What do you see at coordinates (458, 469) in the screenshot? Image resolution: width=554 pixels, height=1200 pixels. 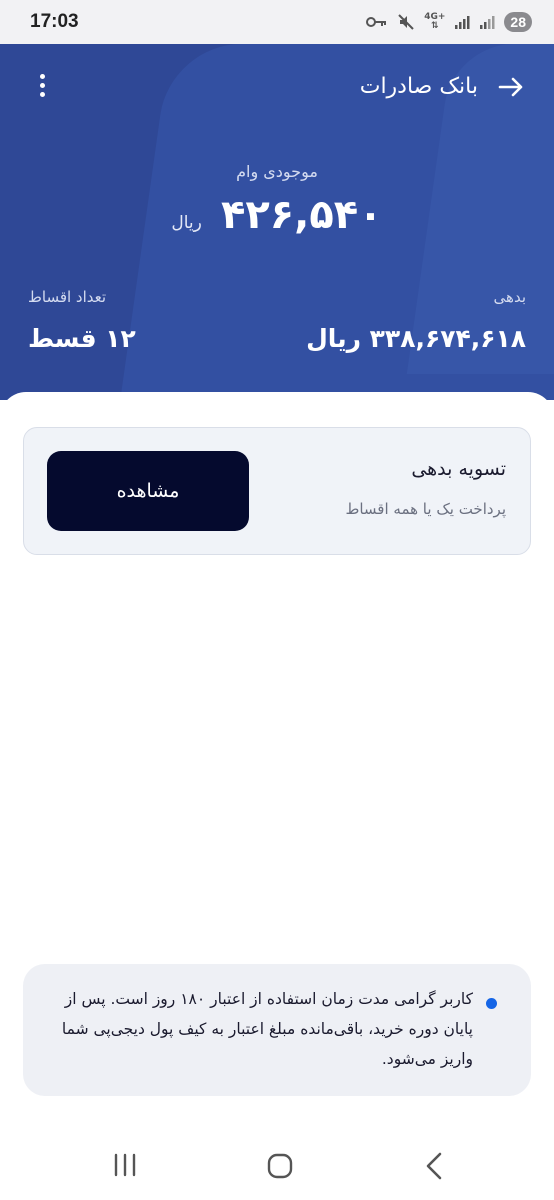 I see `settle-debt-title: تسویه بدهی` at bounding box center [458, 469].